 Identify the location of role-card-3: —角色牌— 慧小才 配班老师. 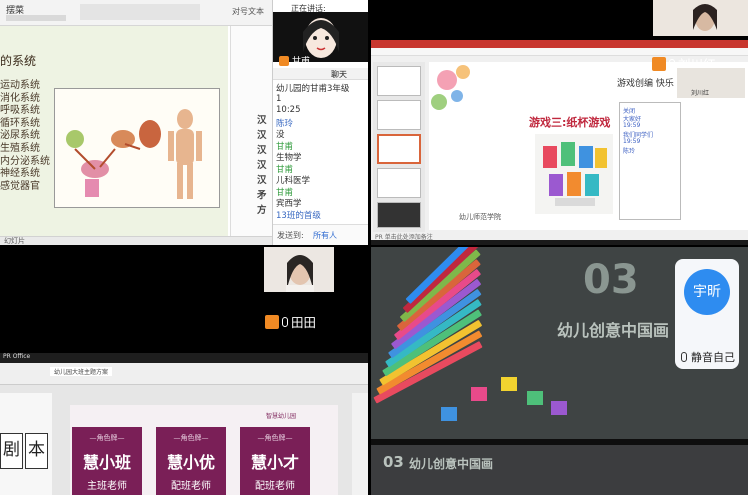
(275, 461).